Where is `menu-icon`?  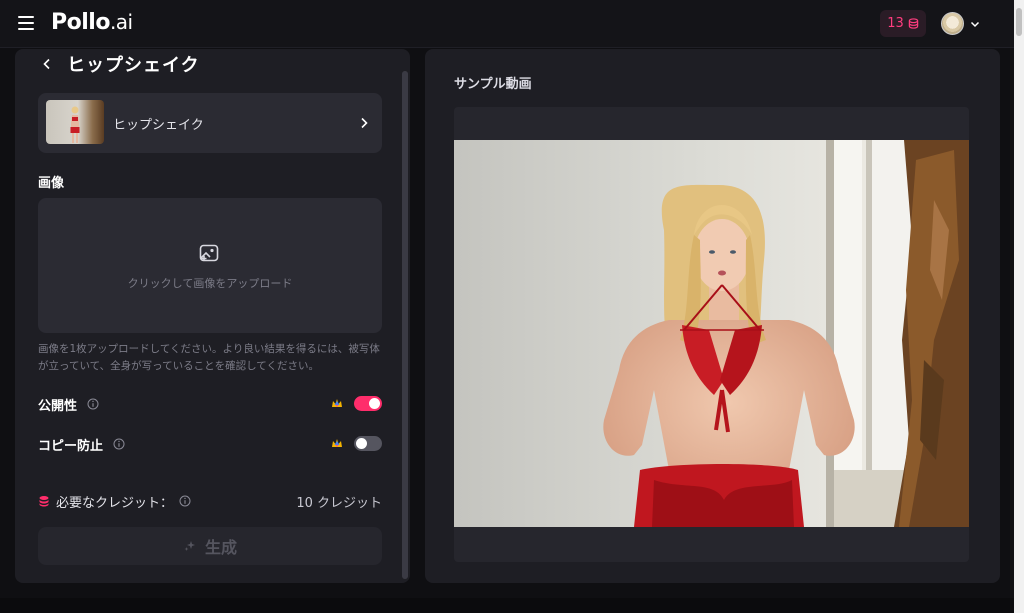
menu-icon is located at coordinates (26, 23).